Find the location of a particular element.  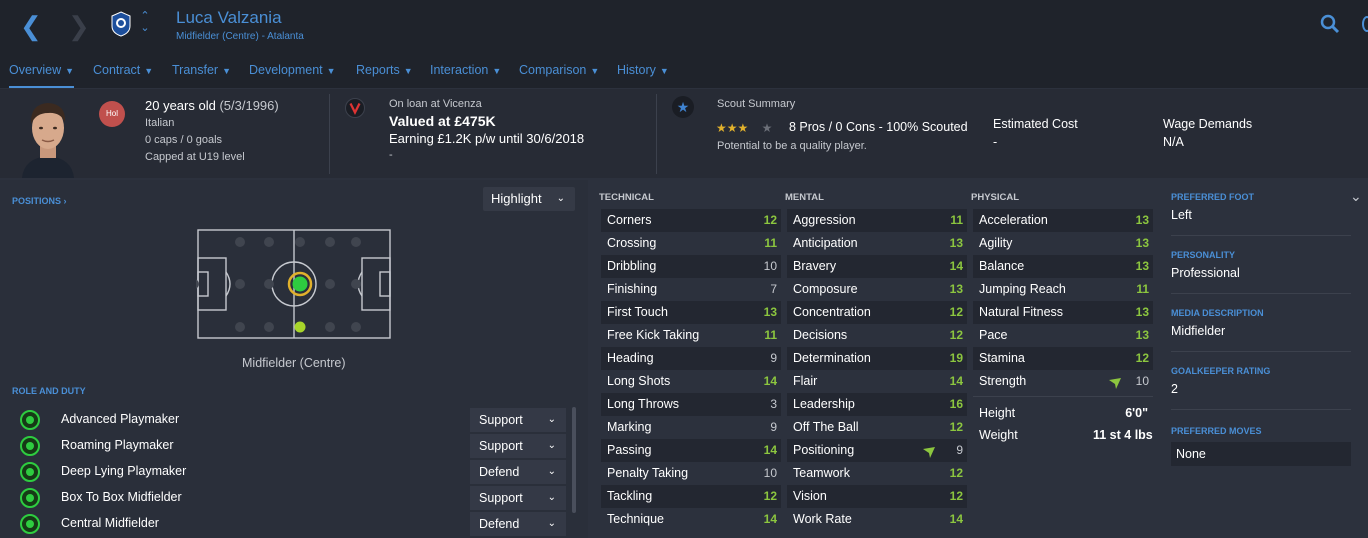

star-empty-icon: ★ is located at coordinates (767, 128).